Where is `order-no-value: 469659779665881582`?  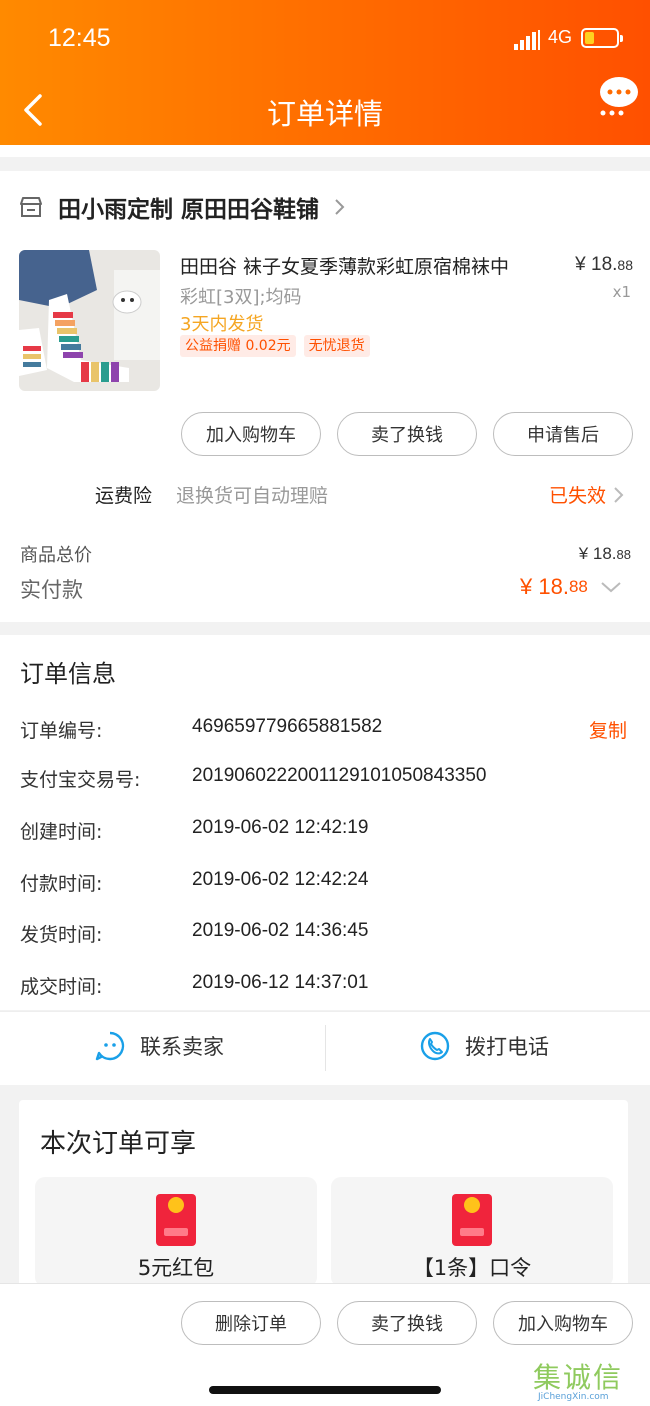 order-no-value: 469659779665881582 is located at coordinates (287, 726).